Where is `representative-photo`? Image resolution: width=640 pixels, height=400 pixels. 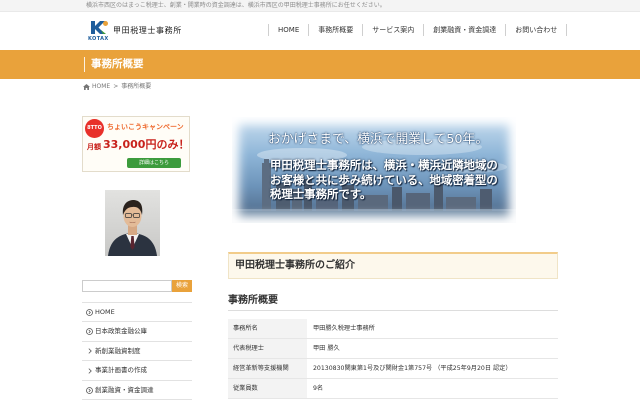
representative-photo is located at coordinates (132, 223).